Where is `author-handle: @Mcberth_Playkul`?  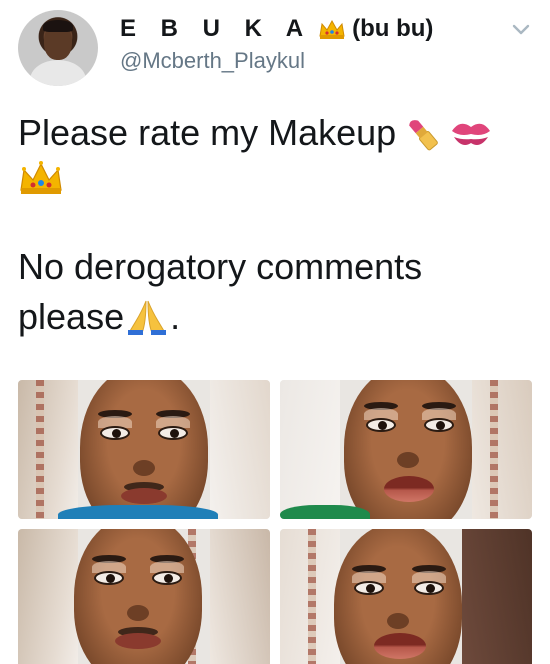
author-handle: @Mcberth_Playkul is located at coordinates (276, 61).